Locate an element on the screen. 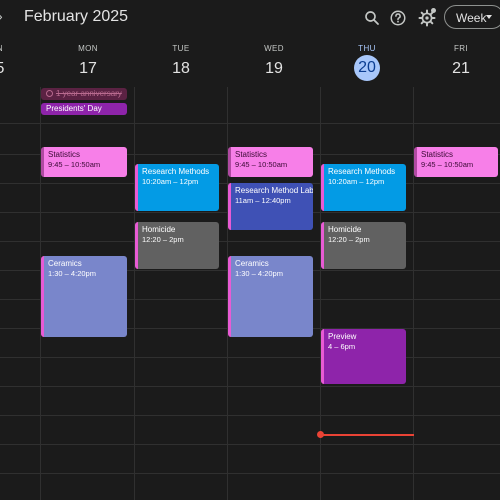 Image resolution: width=500 pixels, height=500 pixels. settings-notification-dot is located at coordinates (433, 10).